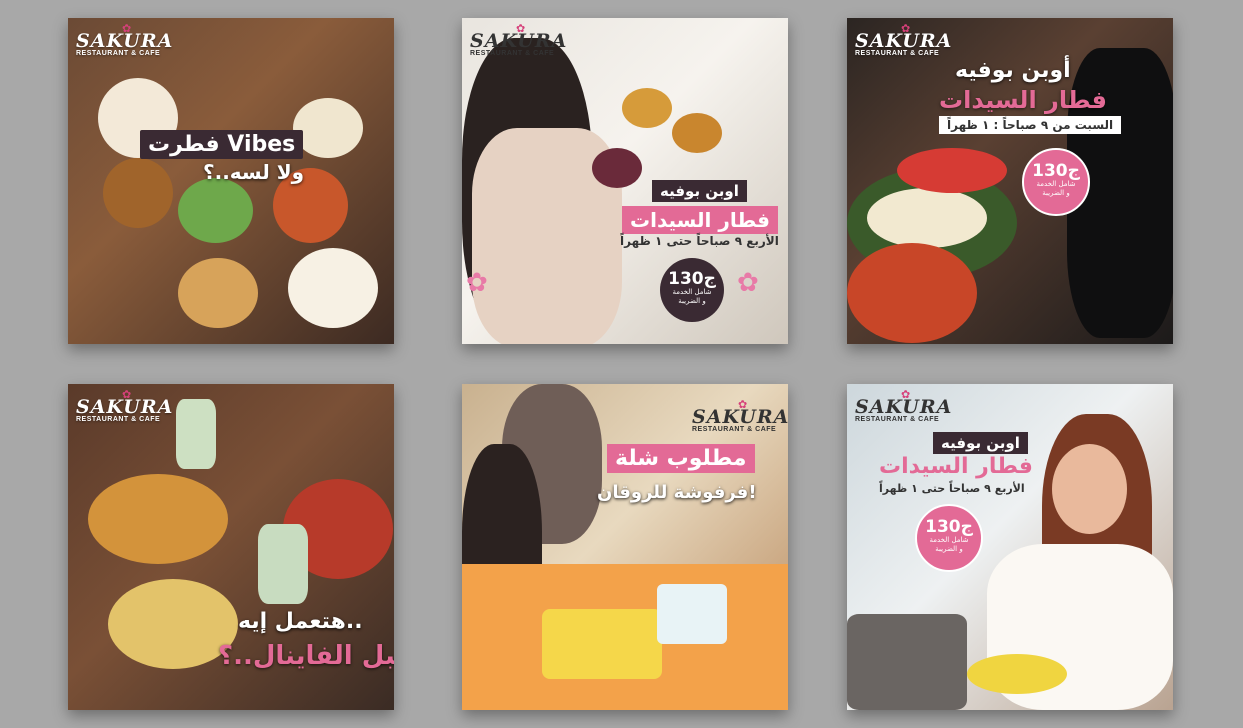 Image resolution: width=1243 pixels, height=728 pixels. I want to click on offer-label: أوبن بوفيه, so click(1013, 70).